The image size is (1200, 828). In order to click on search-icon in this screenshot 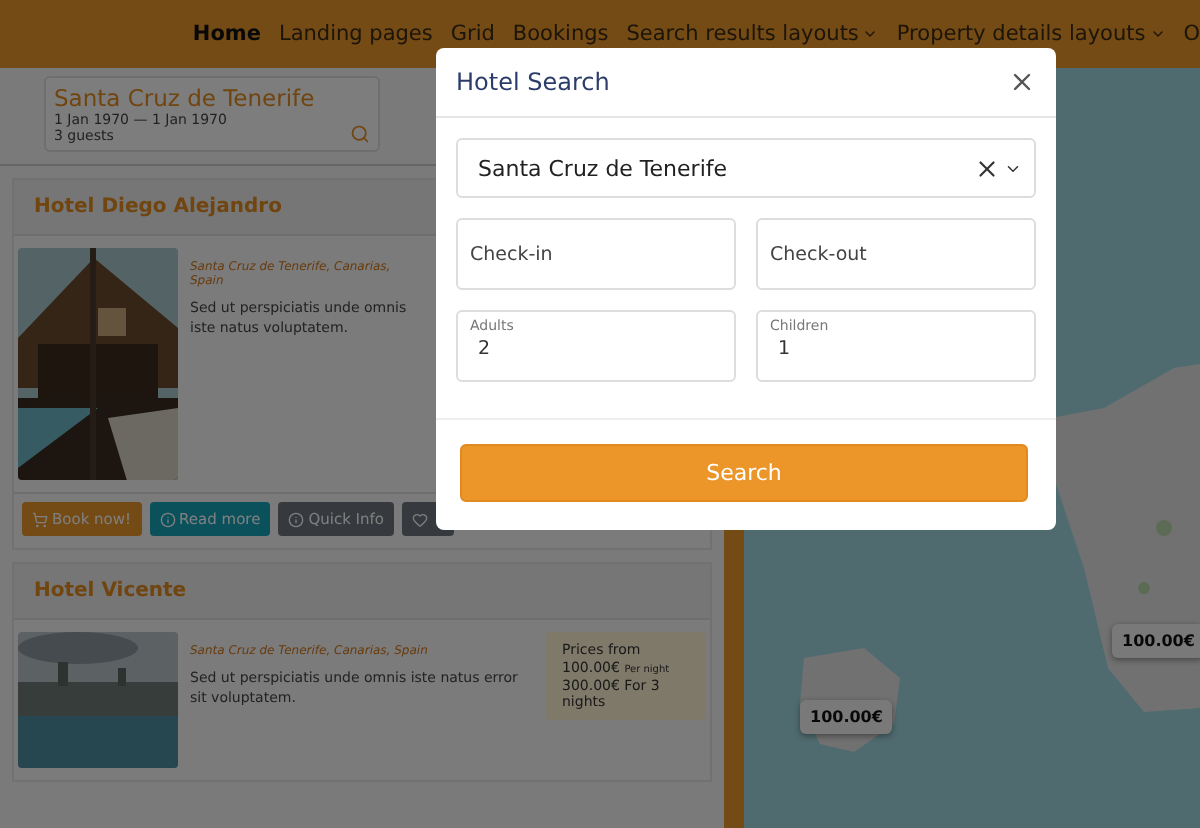, I will do `click(360, 134)`.